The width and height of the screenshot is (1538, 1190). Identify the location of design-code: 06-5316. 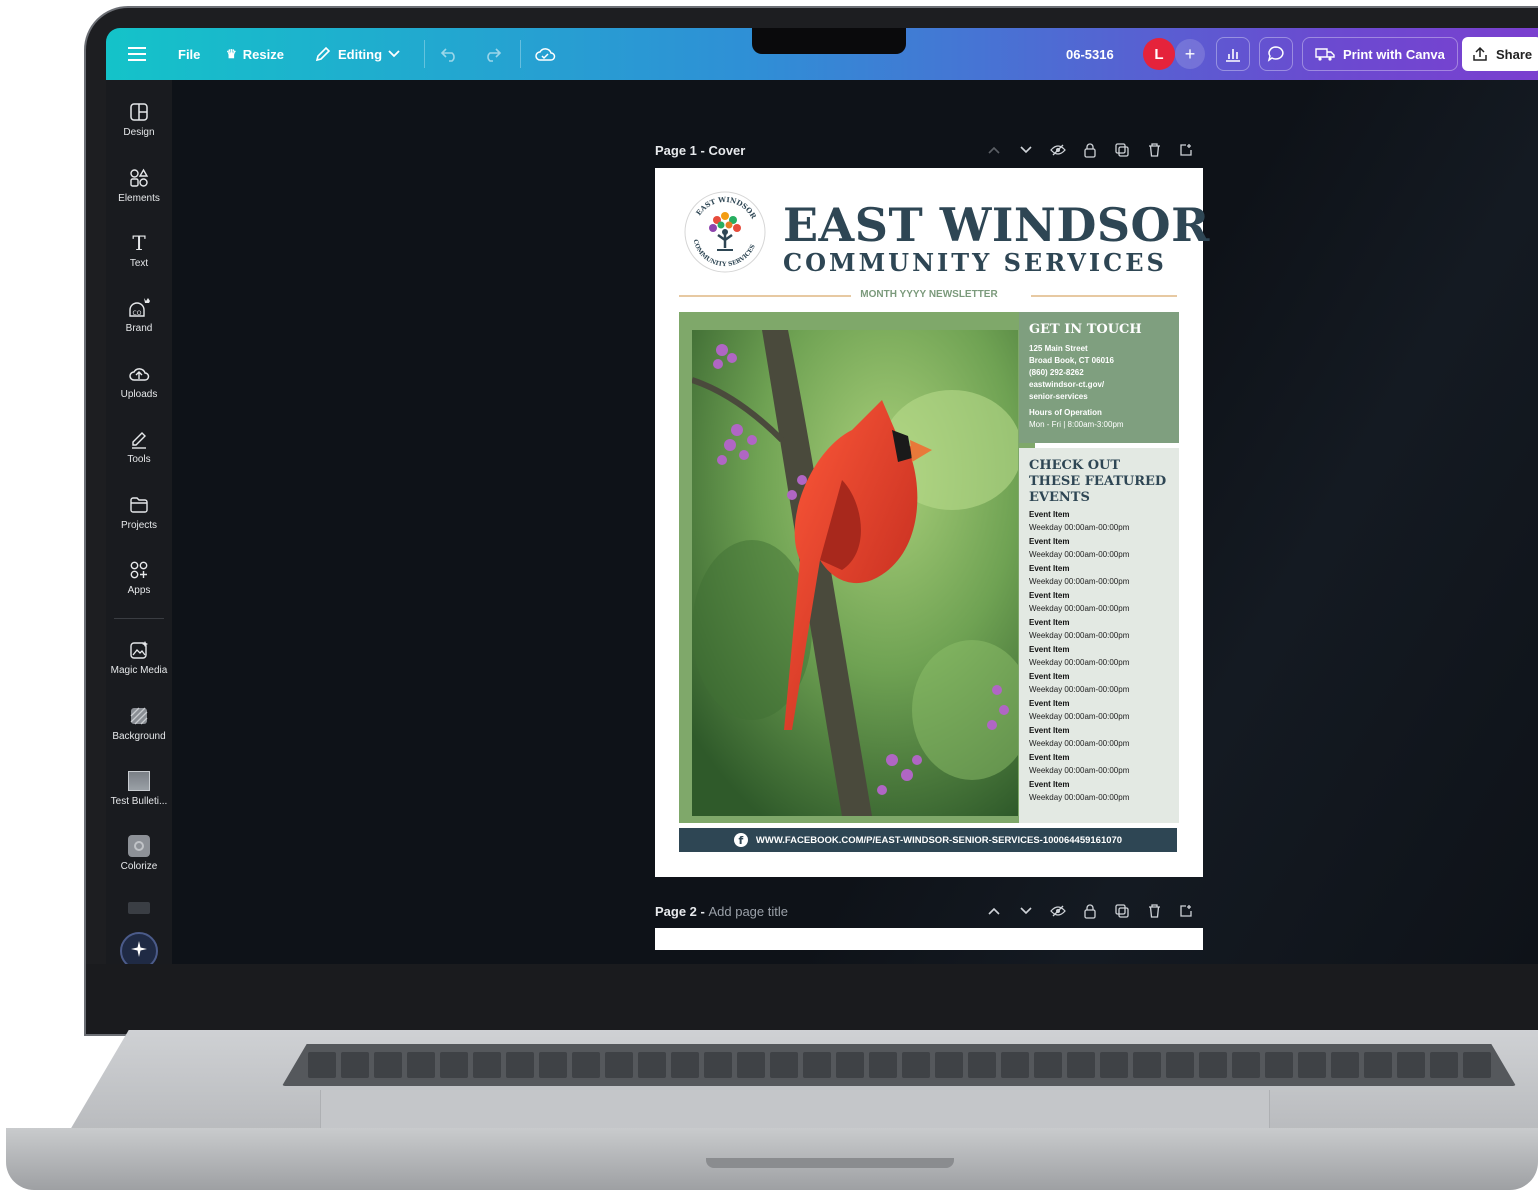
(1090, 54).